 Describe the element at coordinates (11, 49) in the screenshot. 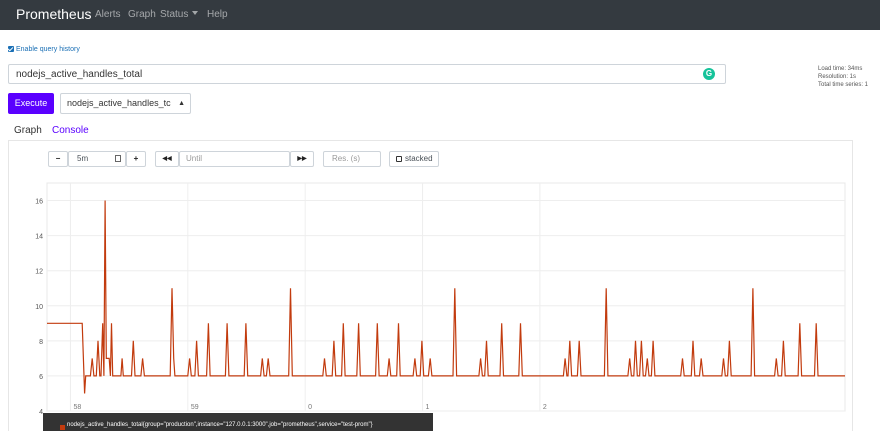

I see `checkbox-icon` at that location.